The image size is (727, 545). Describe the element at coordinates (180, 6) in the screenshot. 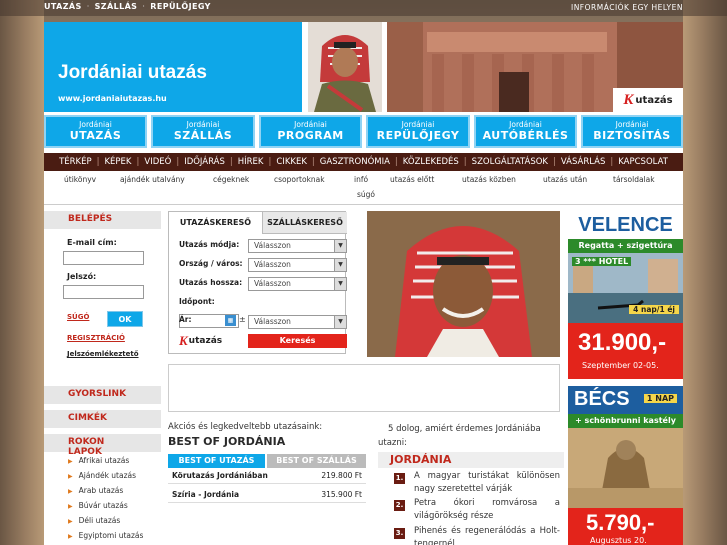

I see `topnav-repulojegy: REPÜLŐJEGY` at that location.